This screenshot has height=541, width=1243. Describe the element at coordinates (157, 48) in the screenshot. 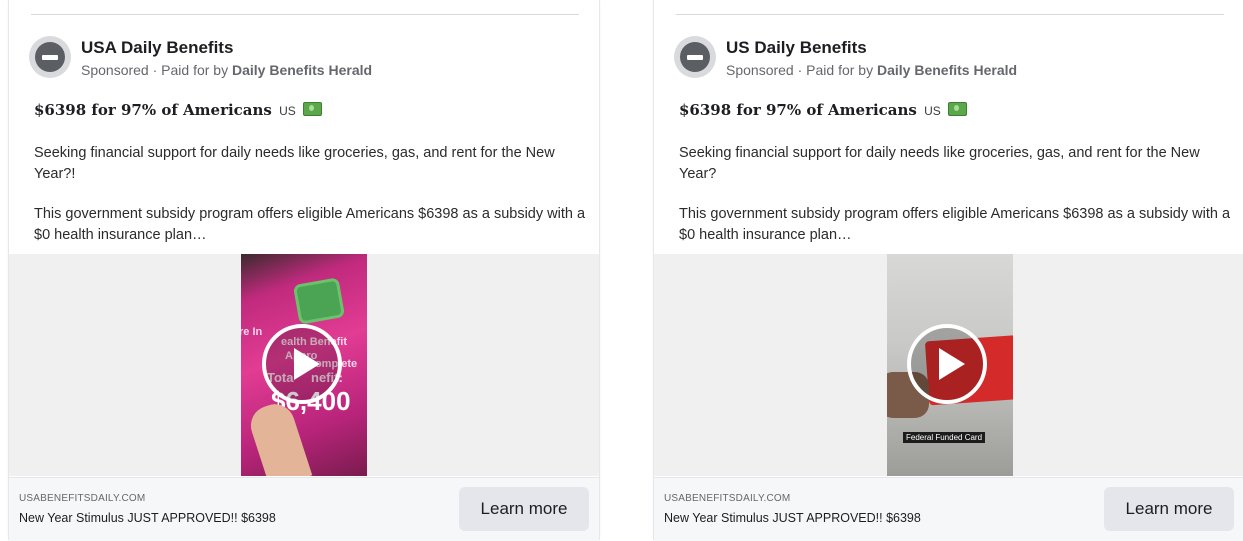

I see `page-name: USA Daily Benefits` at that location.